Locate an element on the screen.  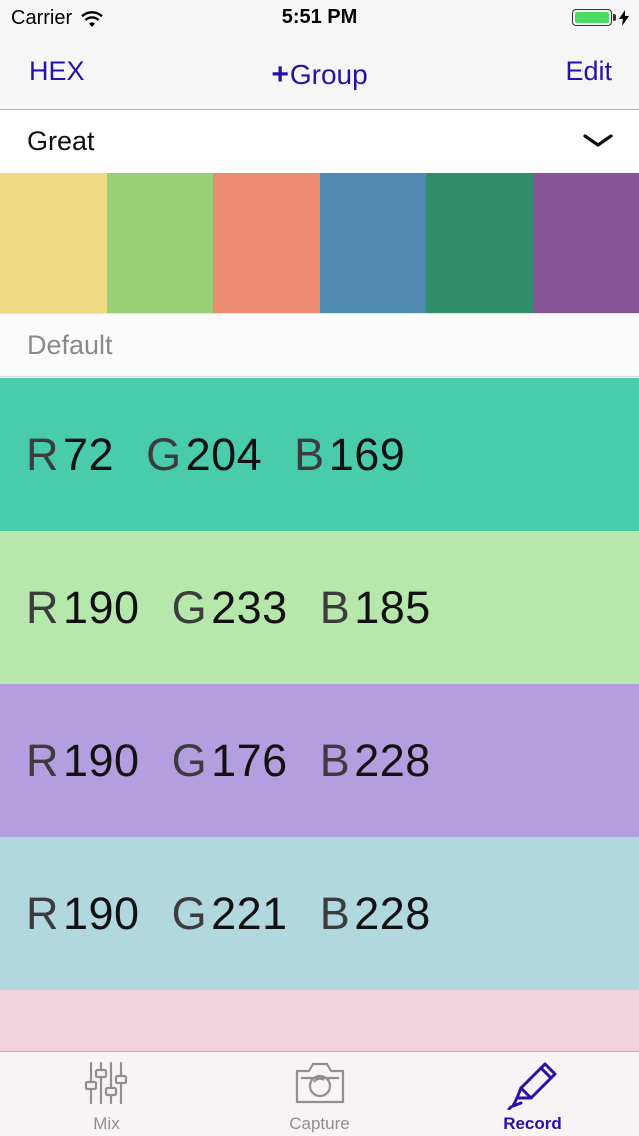
tab-record-label: Record is located at coordinates (532, 1123).